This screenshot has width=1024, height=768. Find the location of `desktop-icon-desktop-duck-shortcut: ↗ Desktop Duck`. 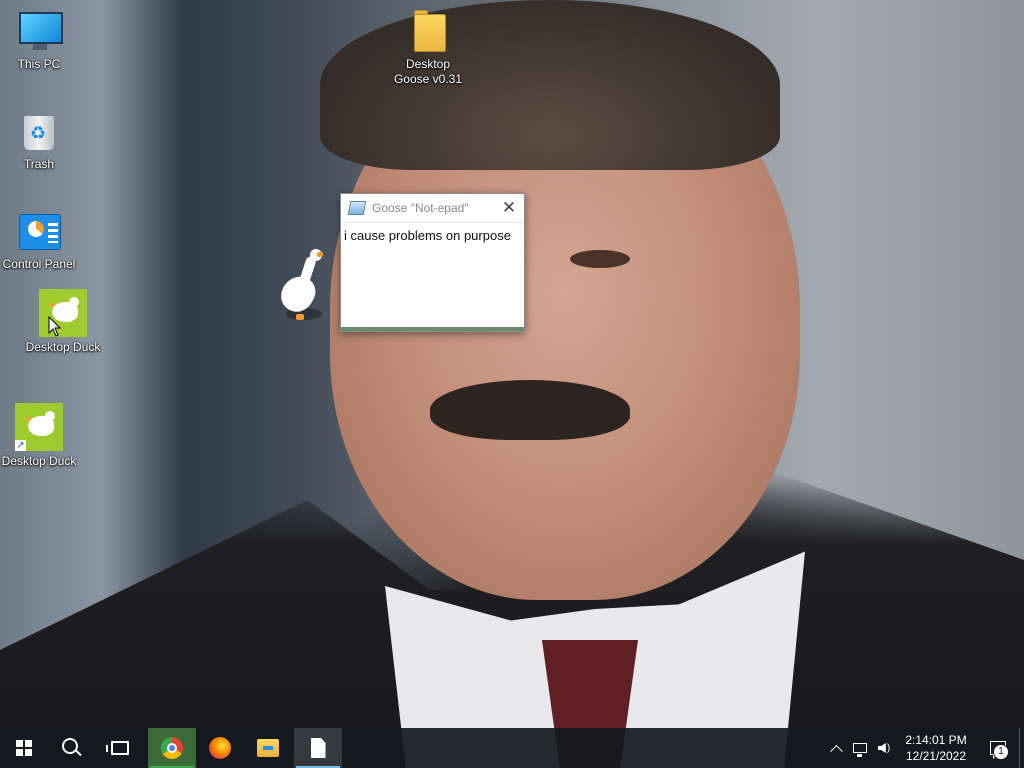

desktop-icon-desktop-duck-shortcut: ↗ Desktop Duck is located at coordinates (39, 436).